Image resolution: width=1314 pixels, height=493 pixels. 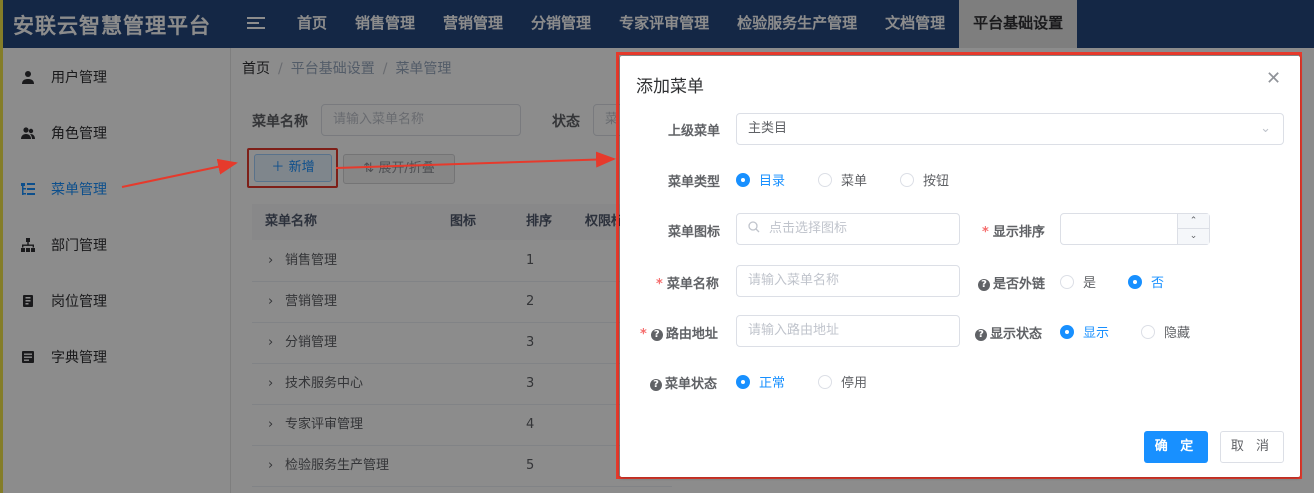 What do you see at coordinates (179, 173) in the screenshot?
I see `arrow-to-add-button` at bounding box center [179, 173].